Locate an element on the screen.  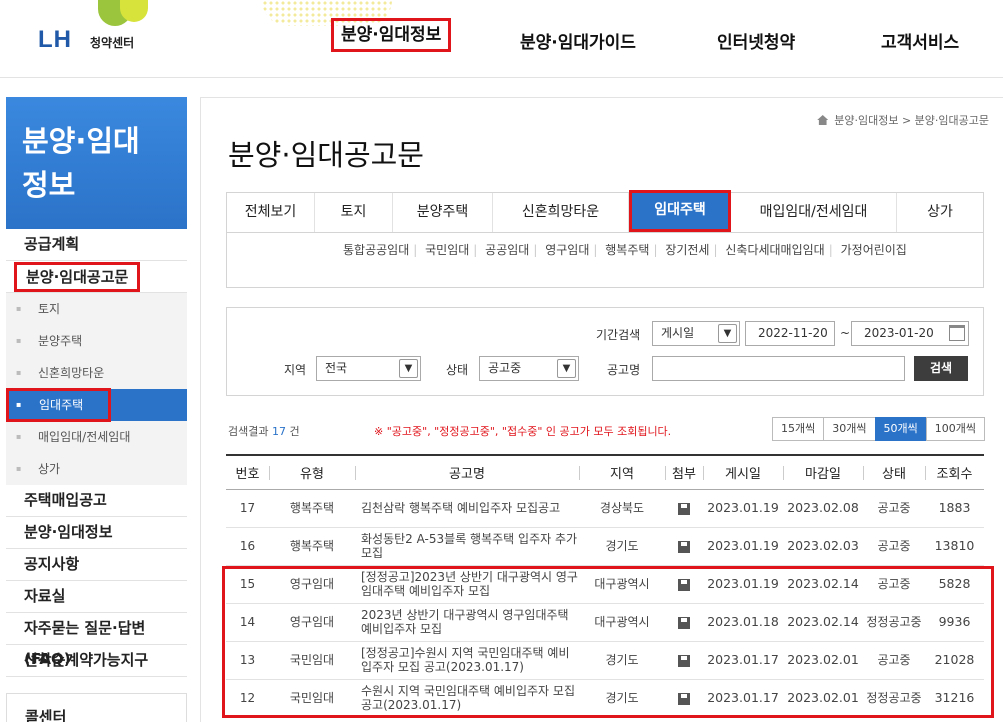
breadcrumb: 분양·임대정보 > 분양·임대공고문 is located at coordinates (903, 120).